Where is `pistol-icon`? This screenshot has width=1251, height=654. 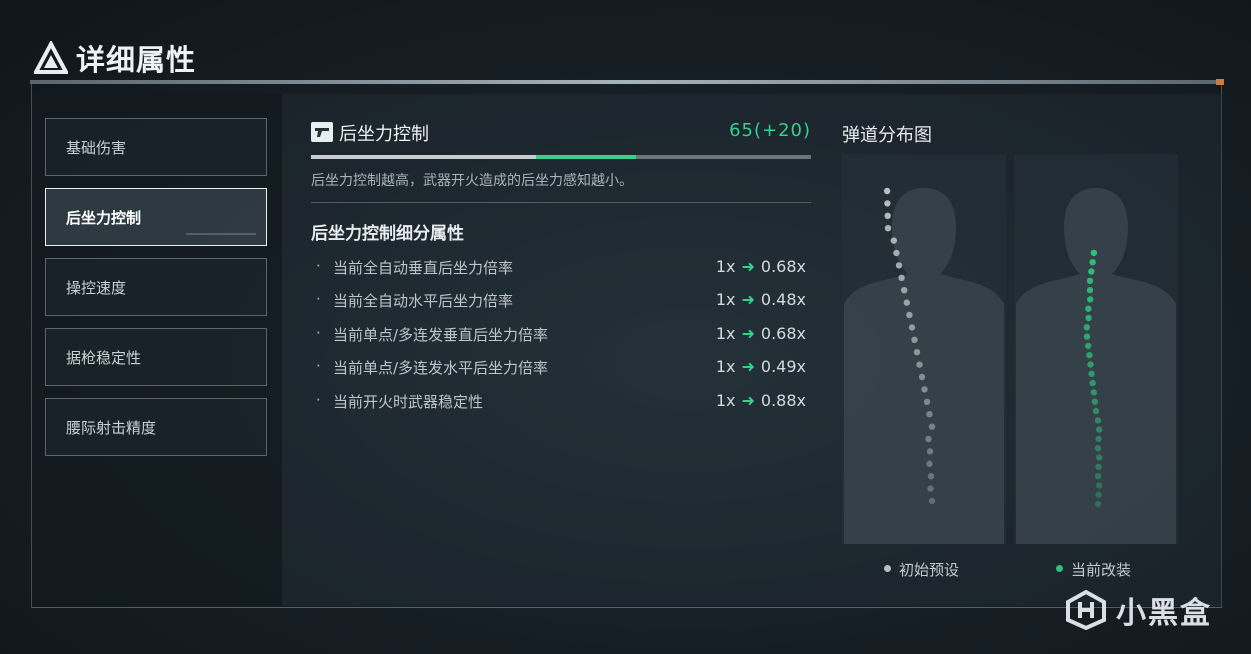
pistol-icon is located at coordinates (322, 132).